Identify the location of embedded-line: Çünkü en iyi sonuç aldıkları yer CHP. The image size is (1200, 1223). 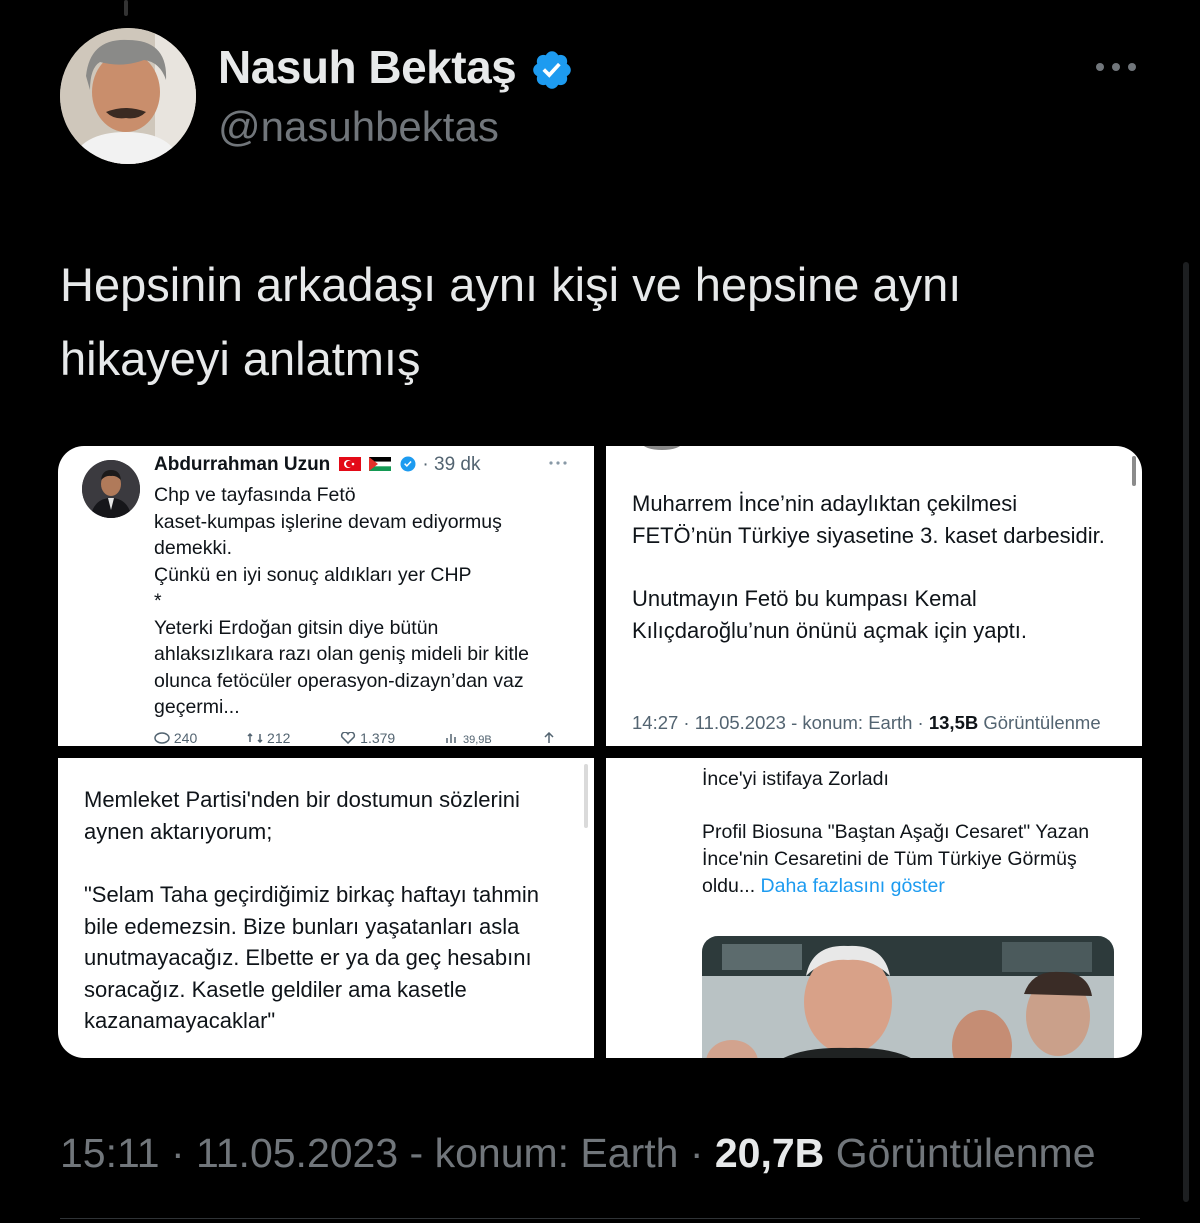
(313, 574).